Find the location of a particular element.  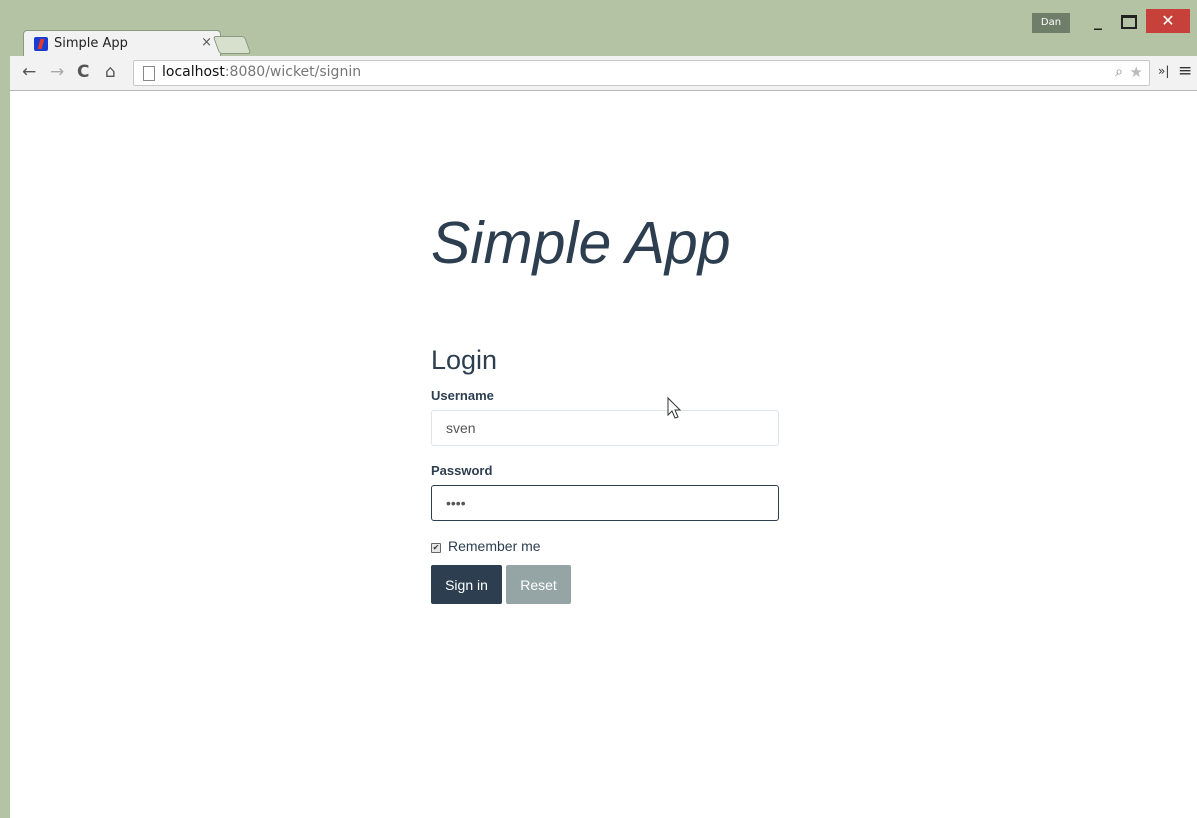

page-icon is located at coordinates (149, 73).